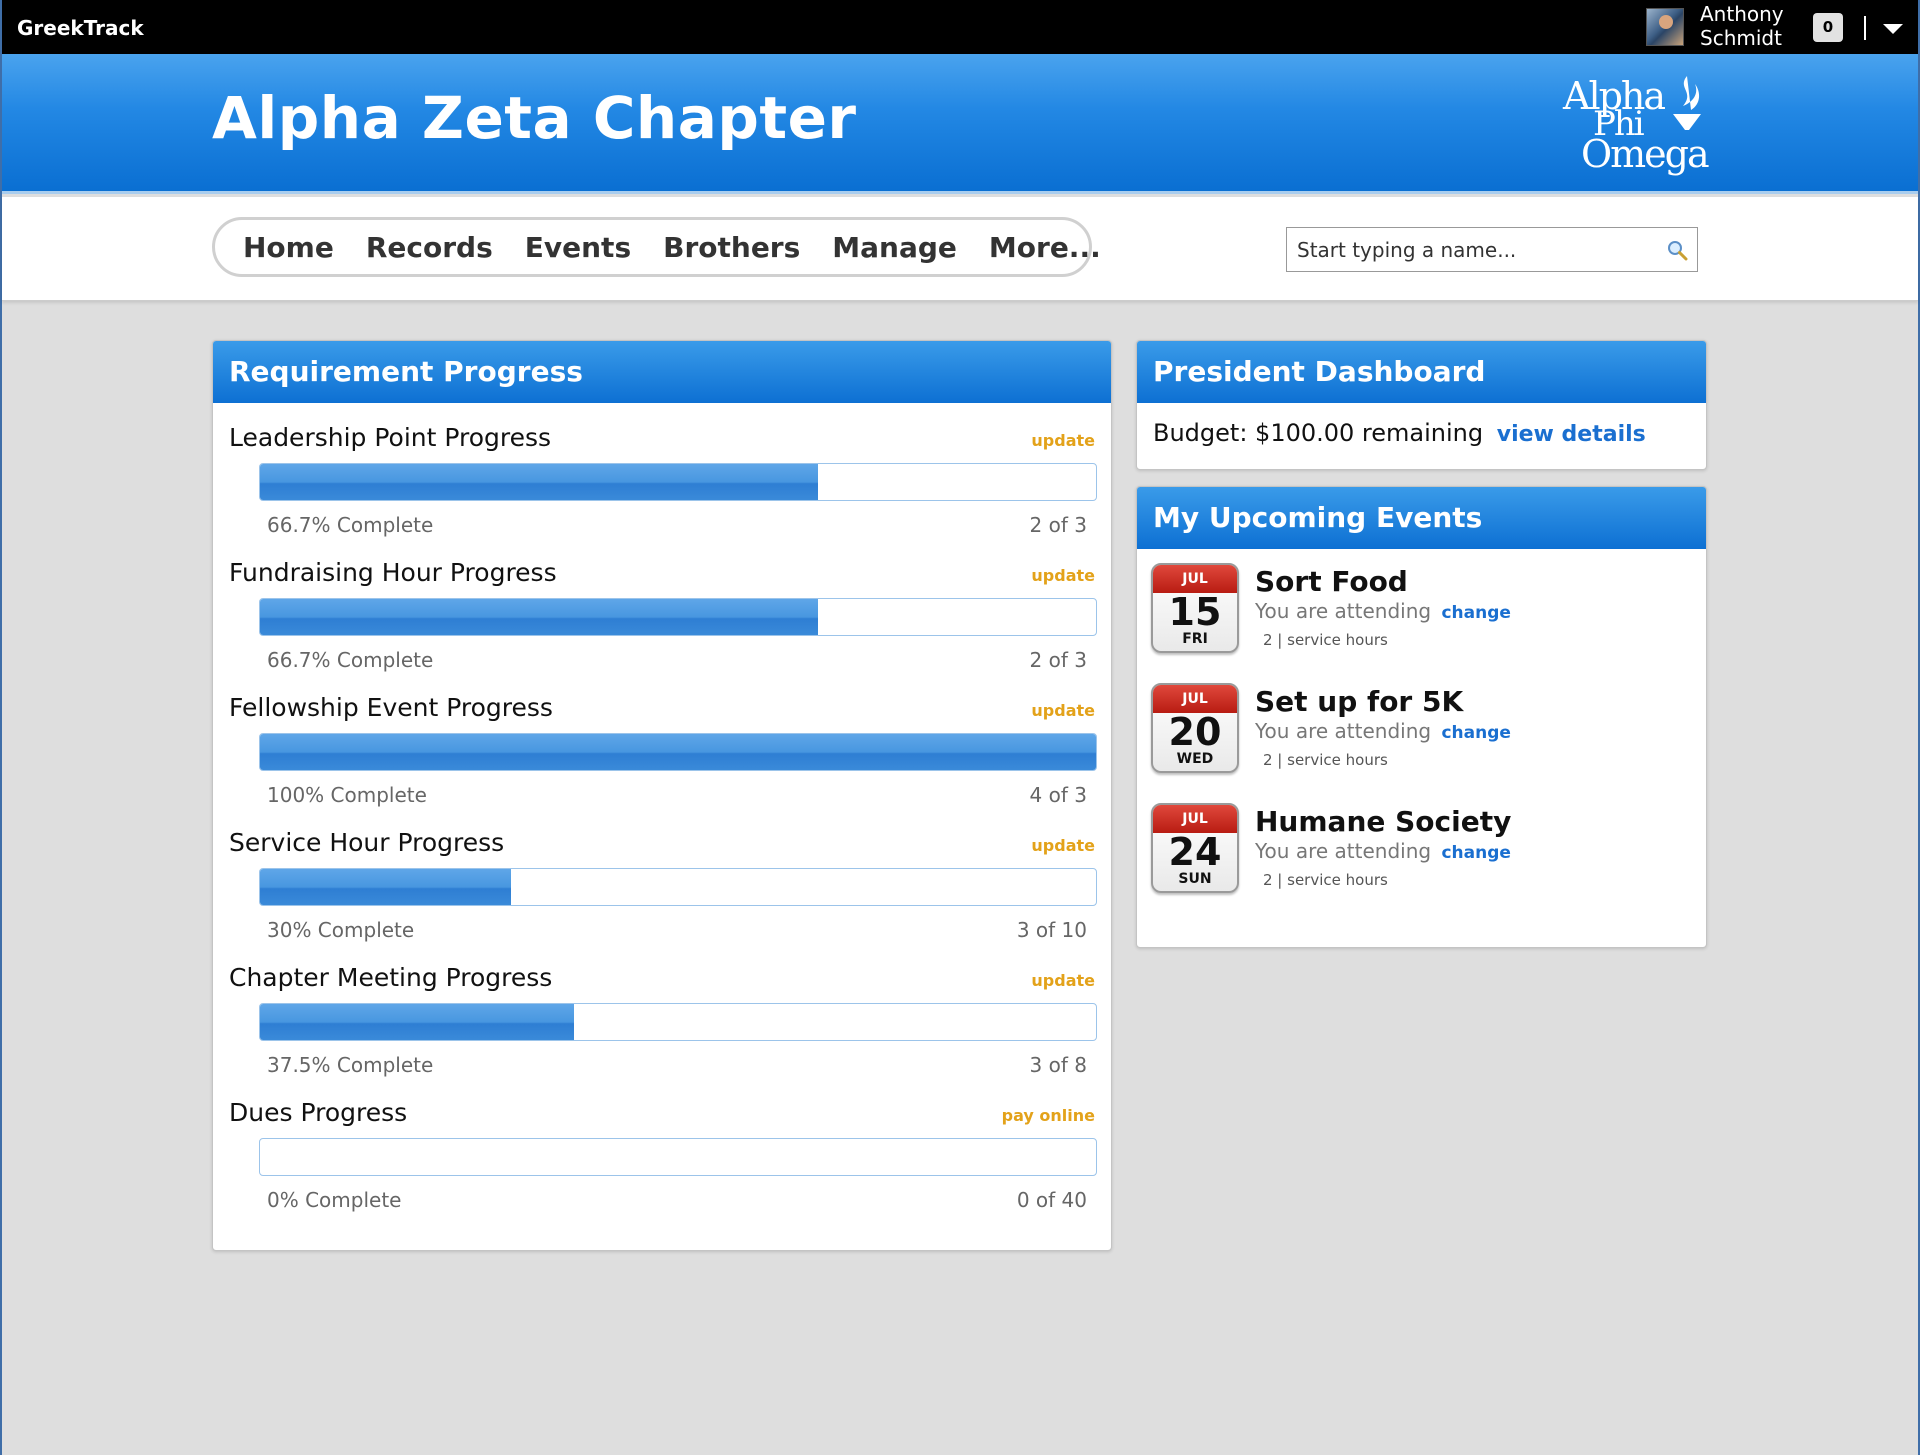 The height and width of the screenshot is (1455, 1920). Describe the element at coordinates (1571, 434) in the screenshot. I see `view-details-link: view details` at that location.